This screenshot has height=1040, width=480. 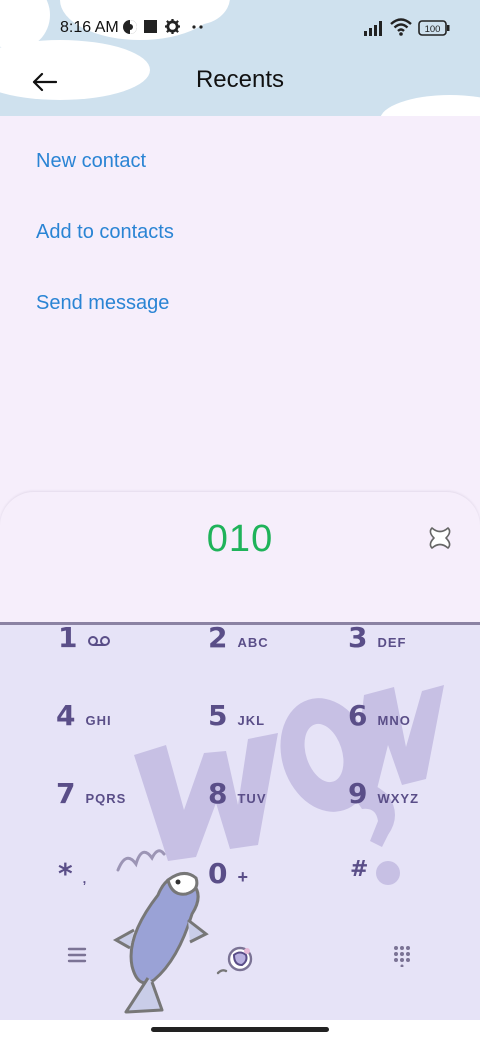 I want to click on status-time: 8:16 AM, so click(x=89, y=27).